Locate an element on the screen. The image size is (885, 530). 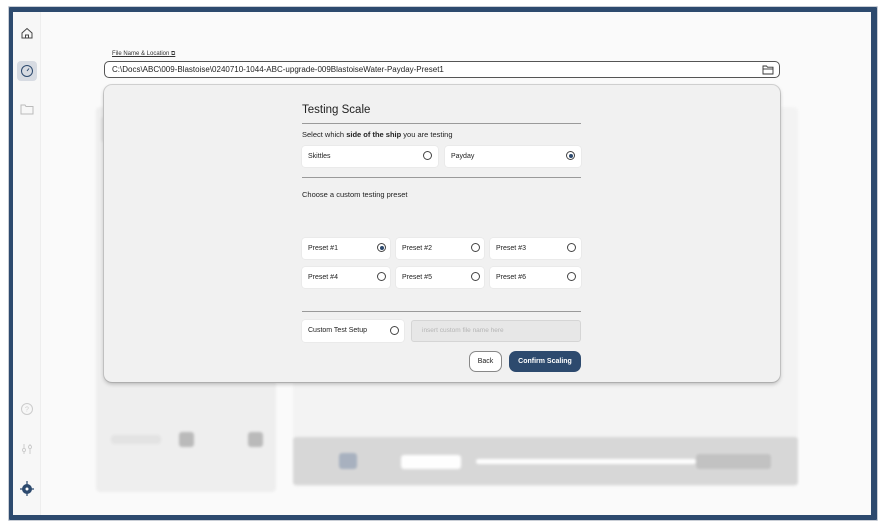
ship-wheel-icon is located at coordinates (27, 488).